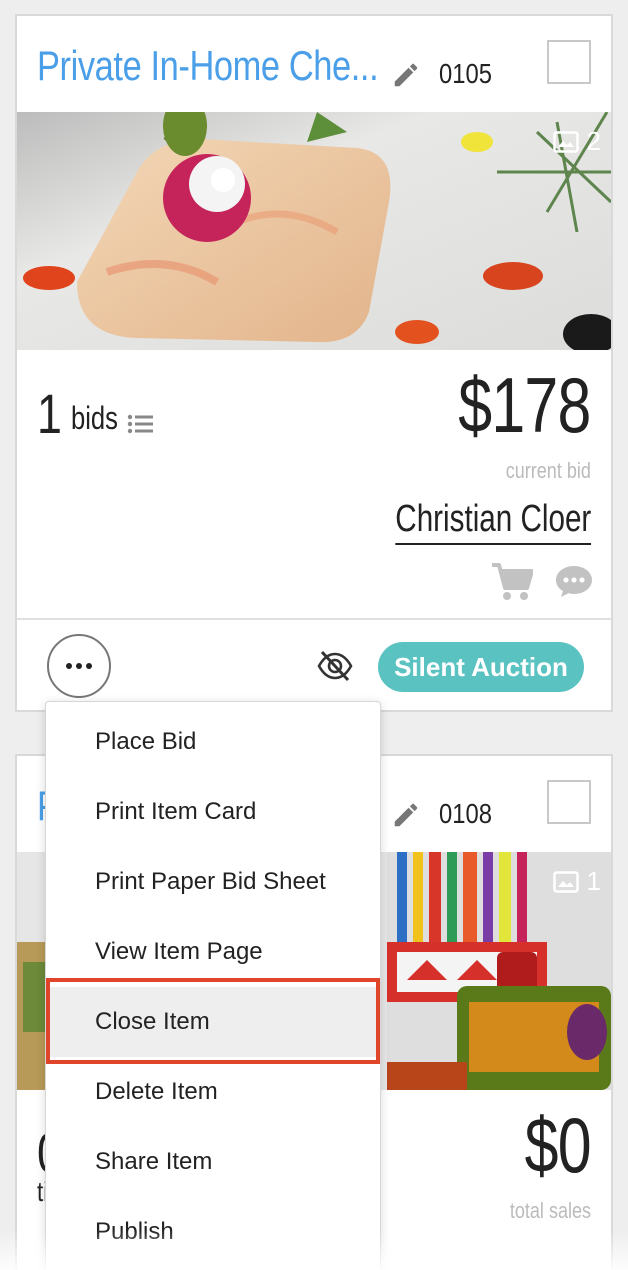  What do you see at coordinates (314, 619) in the screenshot?
I see `card-divider` at bounding box center [314, 619].